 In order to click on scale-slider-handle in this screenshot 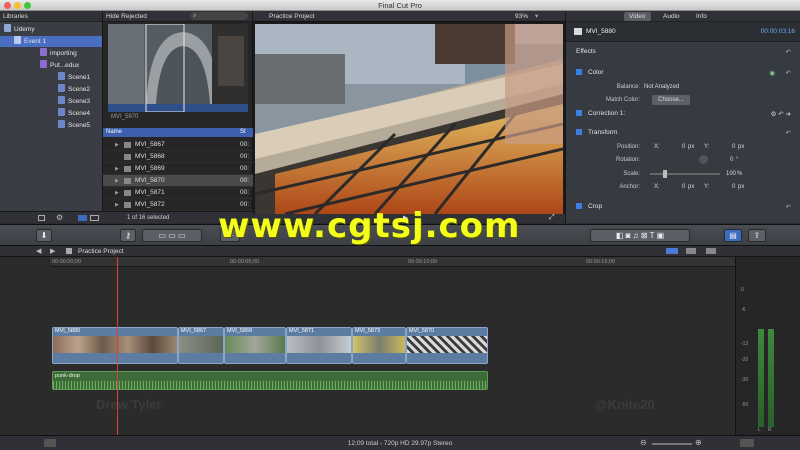, I will do `click(665, 174)`.